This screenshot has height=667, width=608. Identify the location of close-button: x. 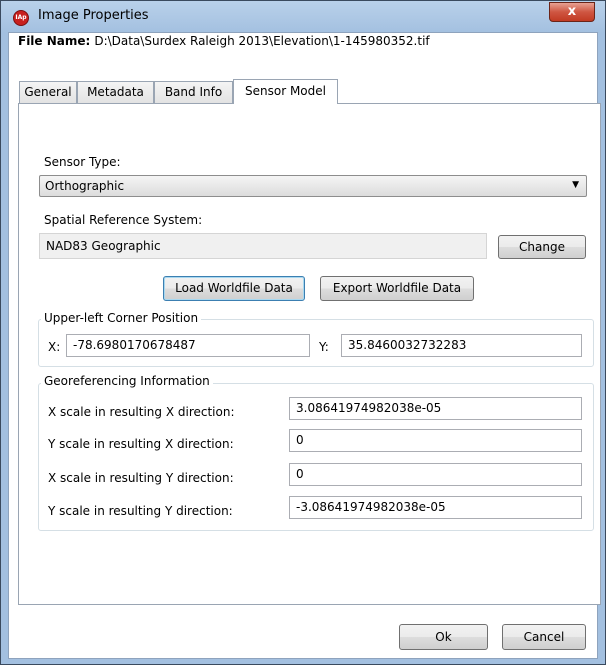
(572, 12).